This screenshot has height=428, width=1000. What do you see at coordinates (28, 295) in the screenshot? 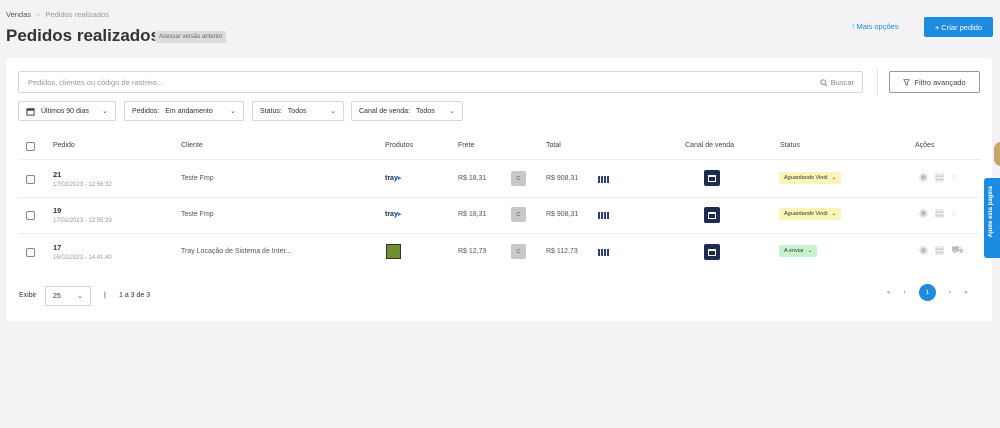
I see `page-size-label: Exibir` at bounding box center [28, 295].